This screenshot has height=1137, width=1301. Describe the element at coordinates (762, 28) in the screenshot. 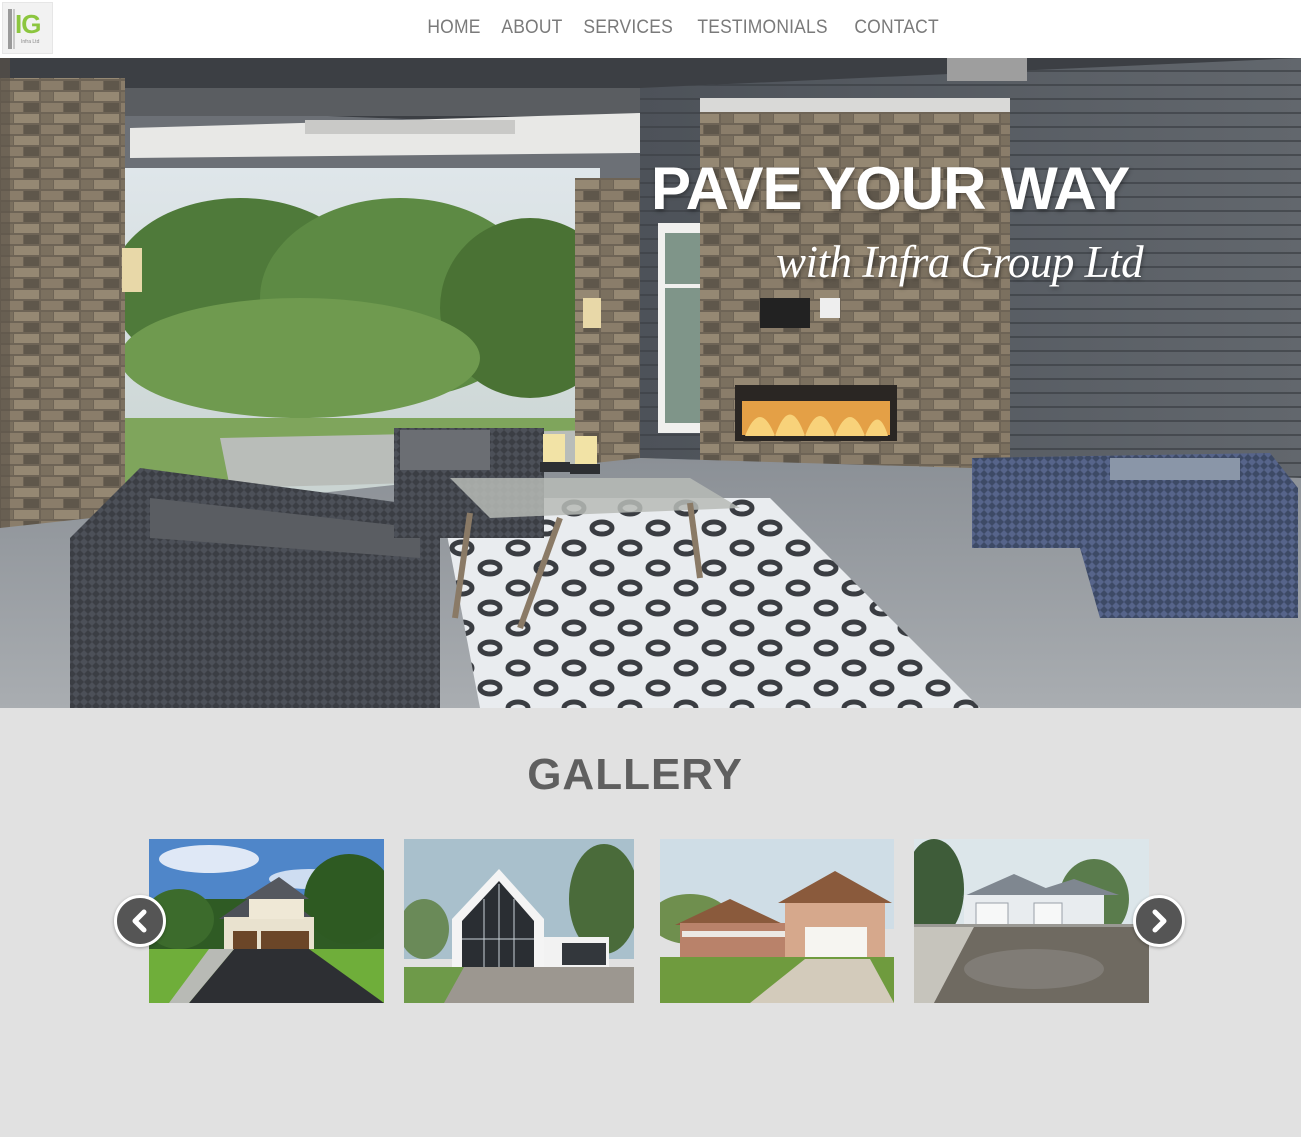

I see `nav-testimonials: TESTIMONIALS` at that location.